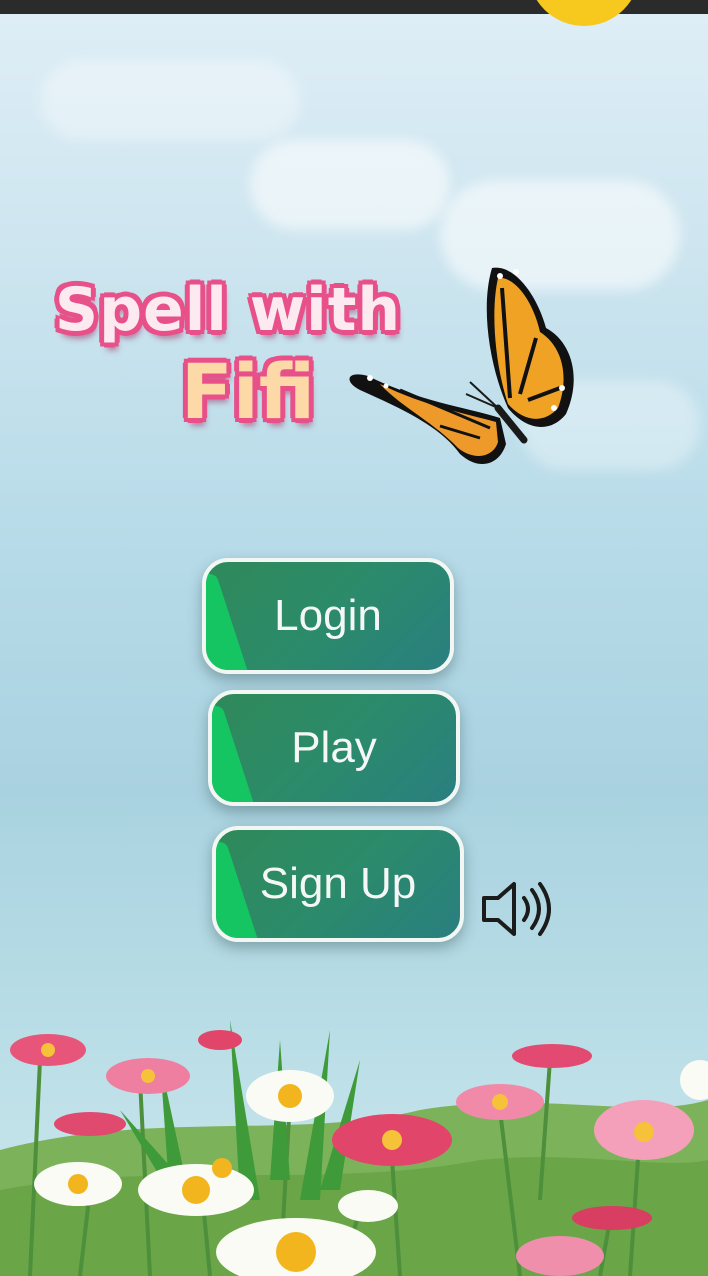 This screenshot has width=708, height=1276. I want to click on login-button-label: Login, so click(328, 615).